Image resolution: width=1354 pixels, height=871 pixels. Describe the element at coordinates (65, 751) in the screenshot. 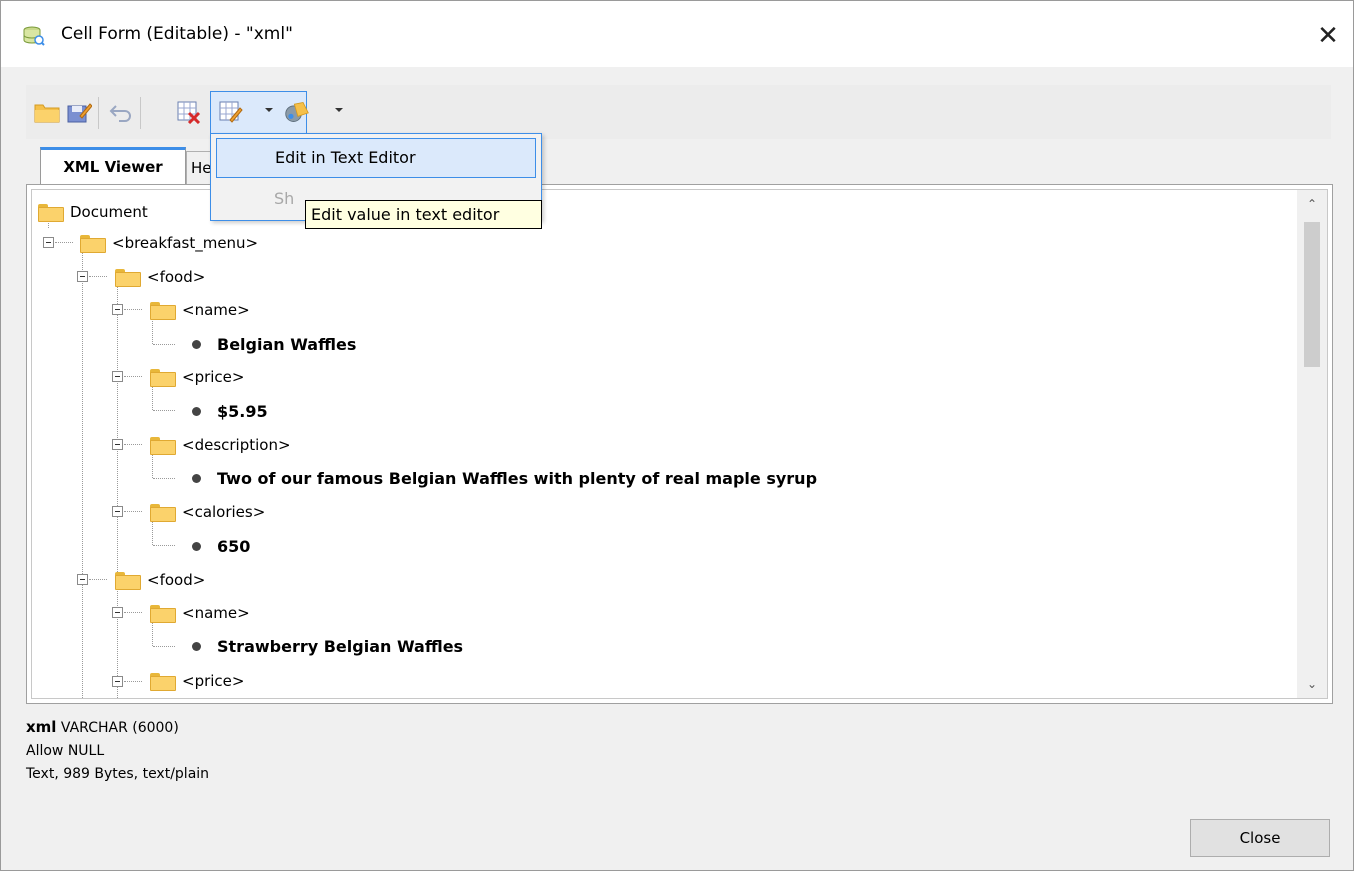

I see `nullability-text: Allow NULL` at that location.